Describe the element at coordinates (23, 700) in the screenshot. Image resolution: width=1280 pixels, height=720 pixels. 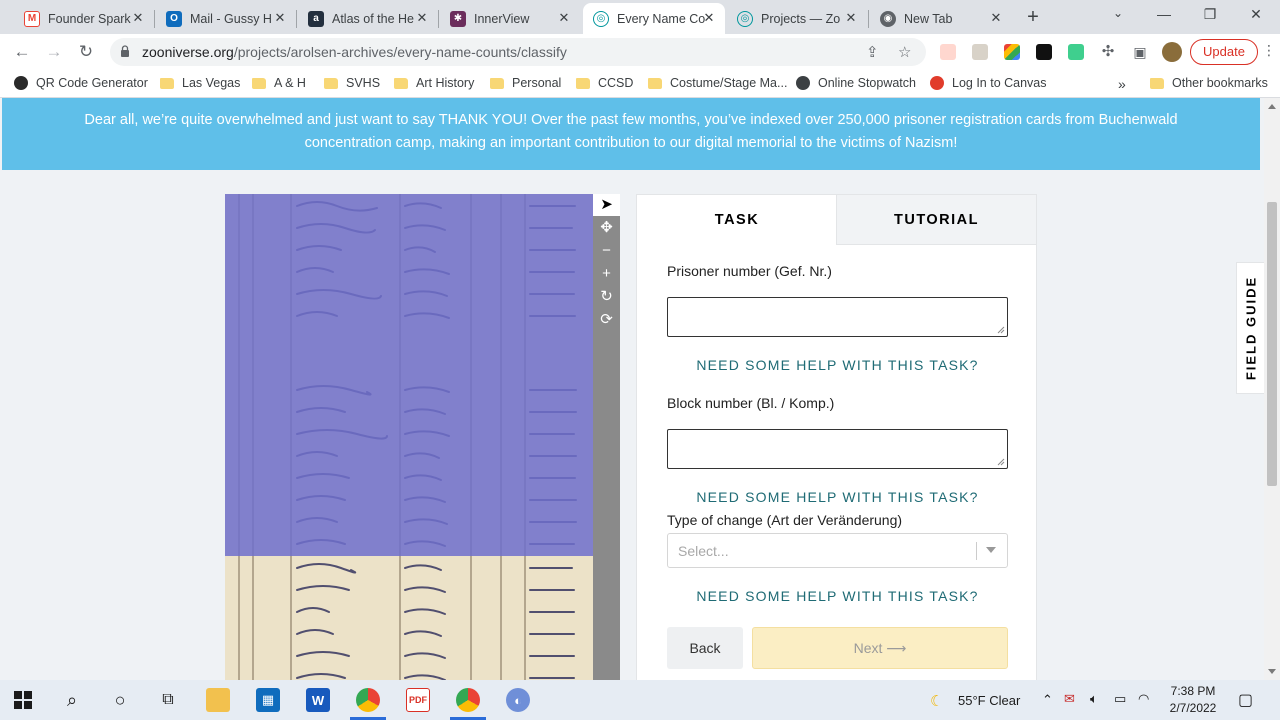
I see `windows-start-icon` at that location.